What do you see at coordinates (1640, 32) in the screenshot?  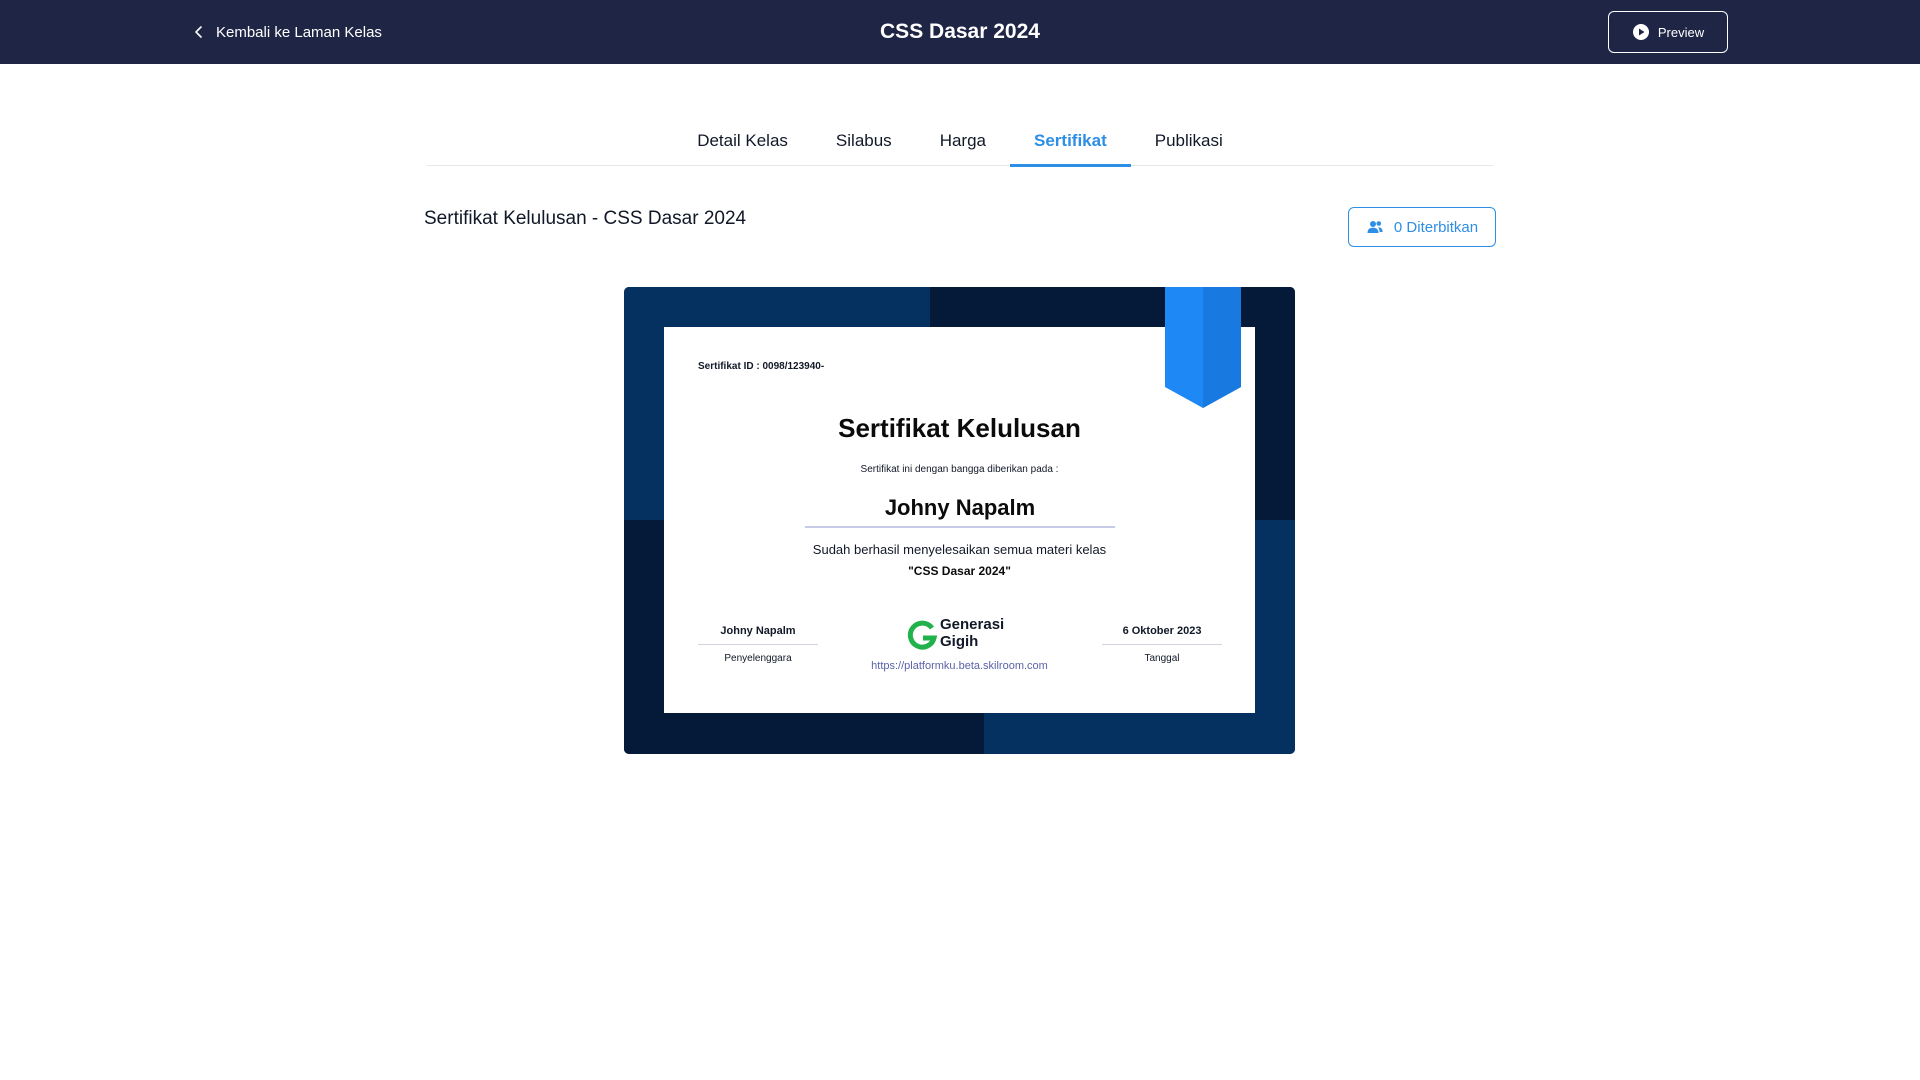 I see `play-circle-icon` at bounding box center [1640, 32].